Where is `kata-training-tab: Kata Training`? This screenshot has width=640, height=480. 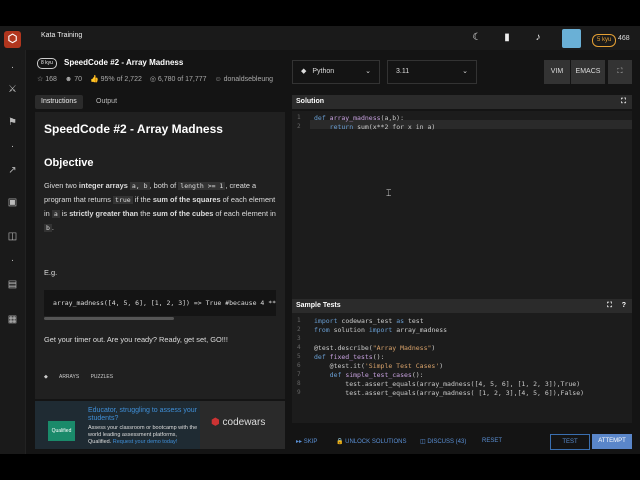
kata-training-tab: Kata Training is located at coordinates (61, 35).